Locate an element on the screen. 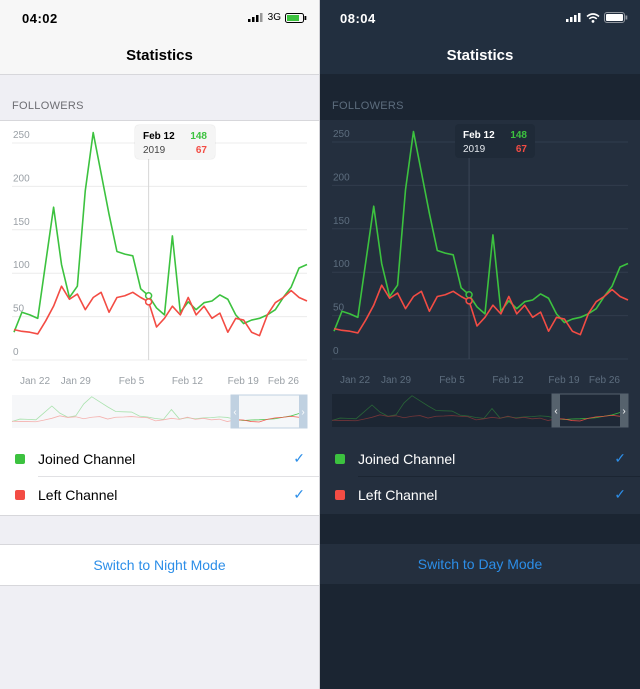  status-time: 04:02 is located at coordinates (40, 18).